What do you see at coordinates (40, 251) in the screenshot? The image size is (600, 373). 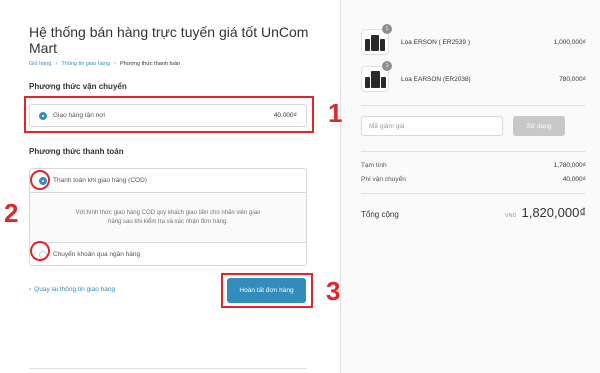 I see `annotation-circle-bank-transfer` at bounding box center [40, 251].